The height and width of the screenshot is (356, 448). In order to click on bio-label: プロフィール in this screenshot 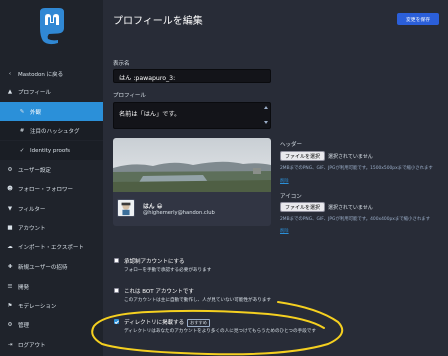, I will do `click(129, 96)`.